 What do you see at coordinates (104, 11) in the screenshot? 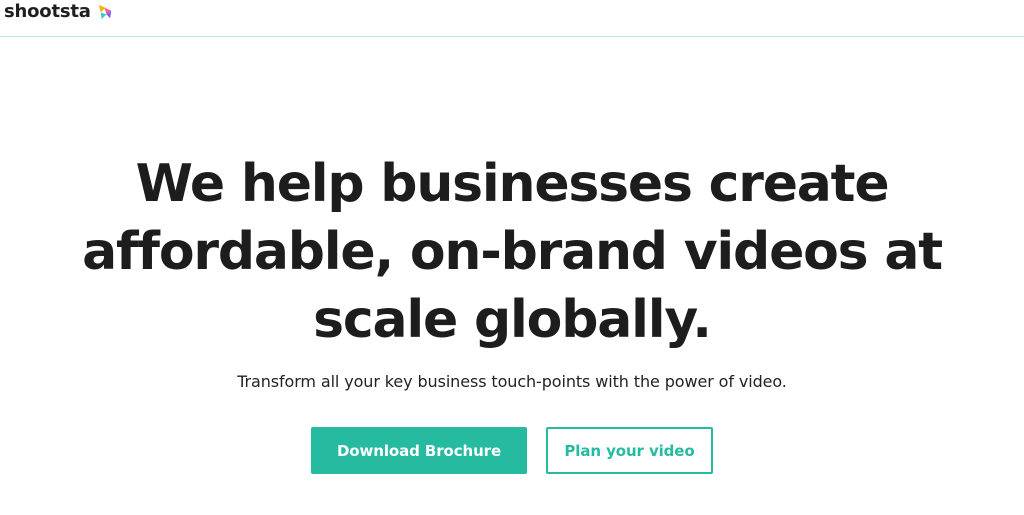
I see `shootsta-logo-icon` at bounding box center [104, 11].